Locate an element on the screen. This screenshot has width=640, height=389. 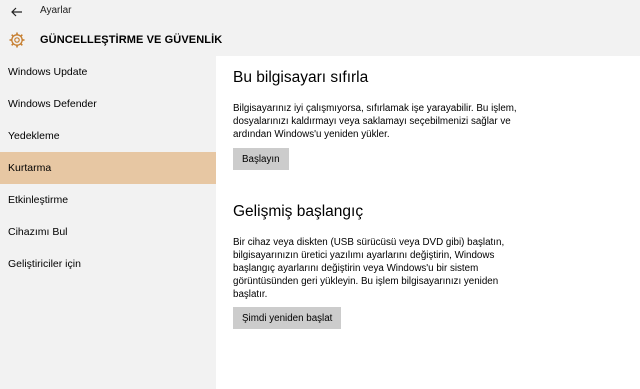
sidebar-item-recovery: Kurtarma is located at coordinates (108, 168).